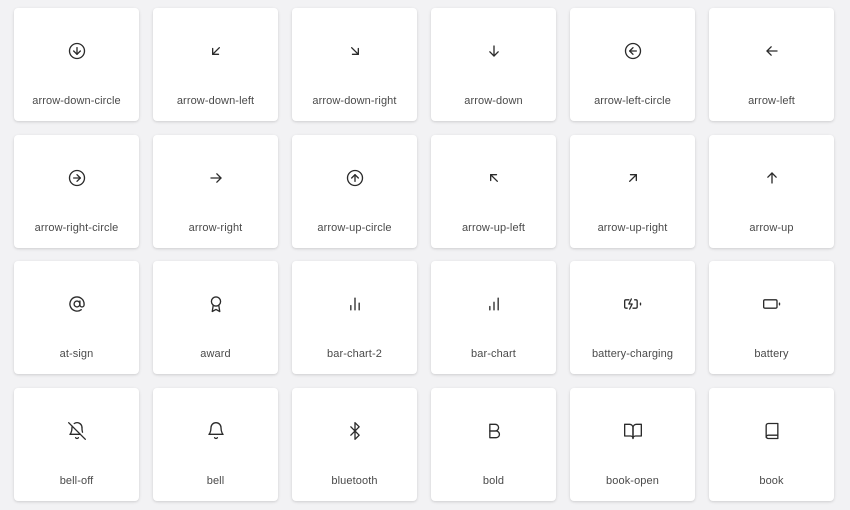  I want to click on arrow-down-icon, so click(494, 51).